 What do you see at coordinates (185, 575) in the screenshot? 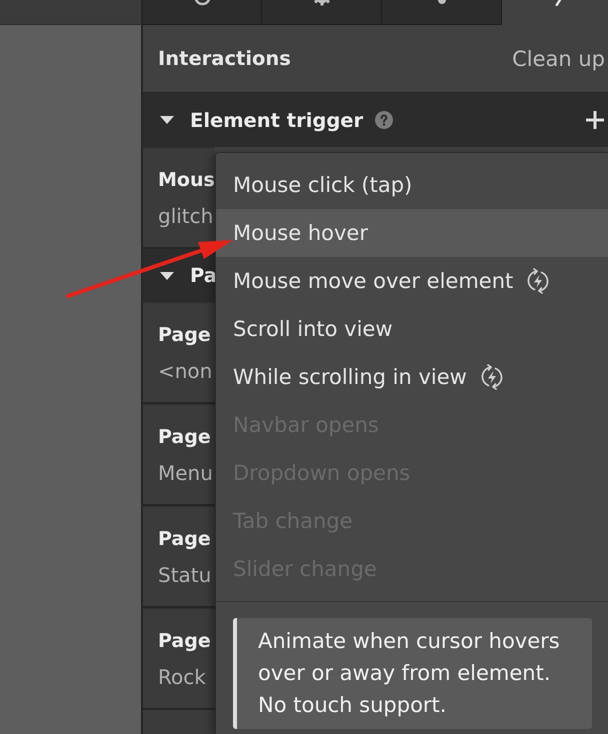
I see `trigger-target: Statu` at bounding box center [185, 575].